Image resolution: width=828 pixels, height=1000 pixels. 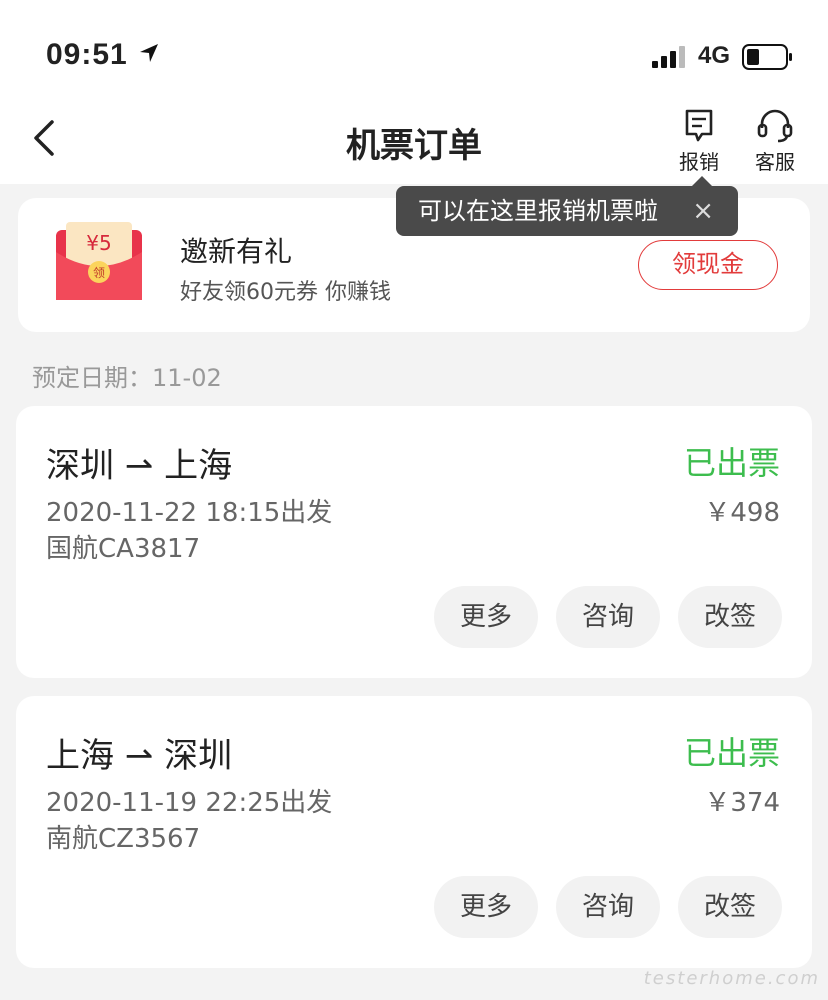 I want to click on status-time: 09:51, so click(x=87, y=54).